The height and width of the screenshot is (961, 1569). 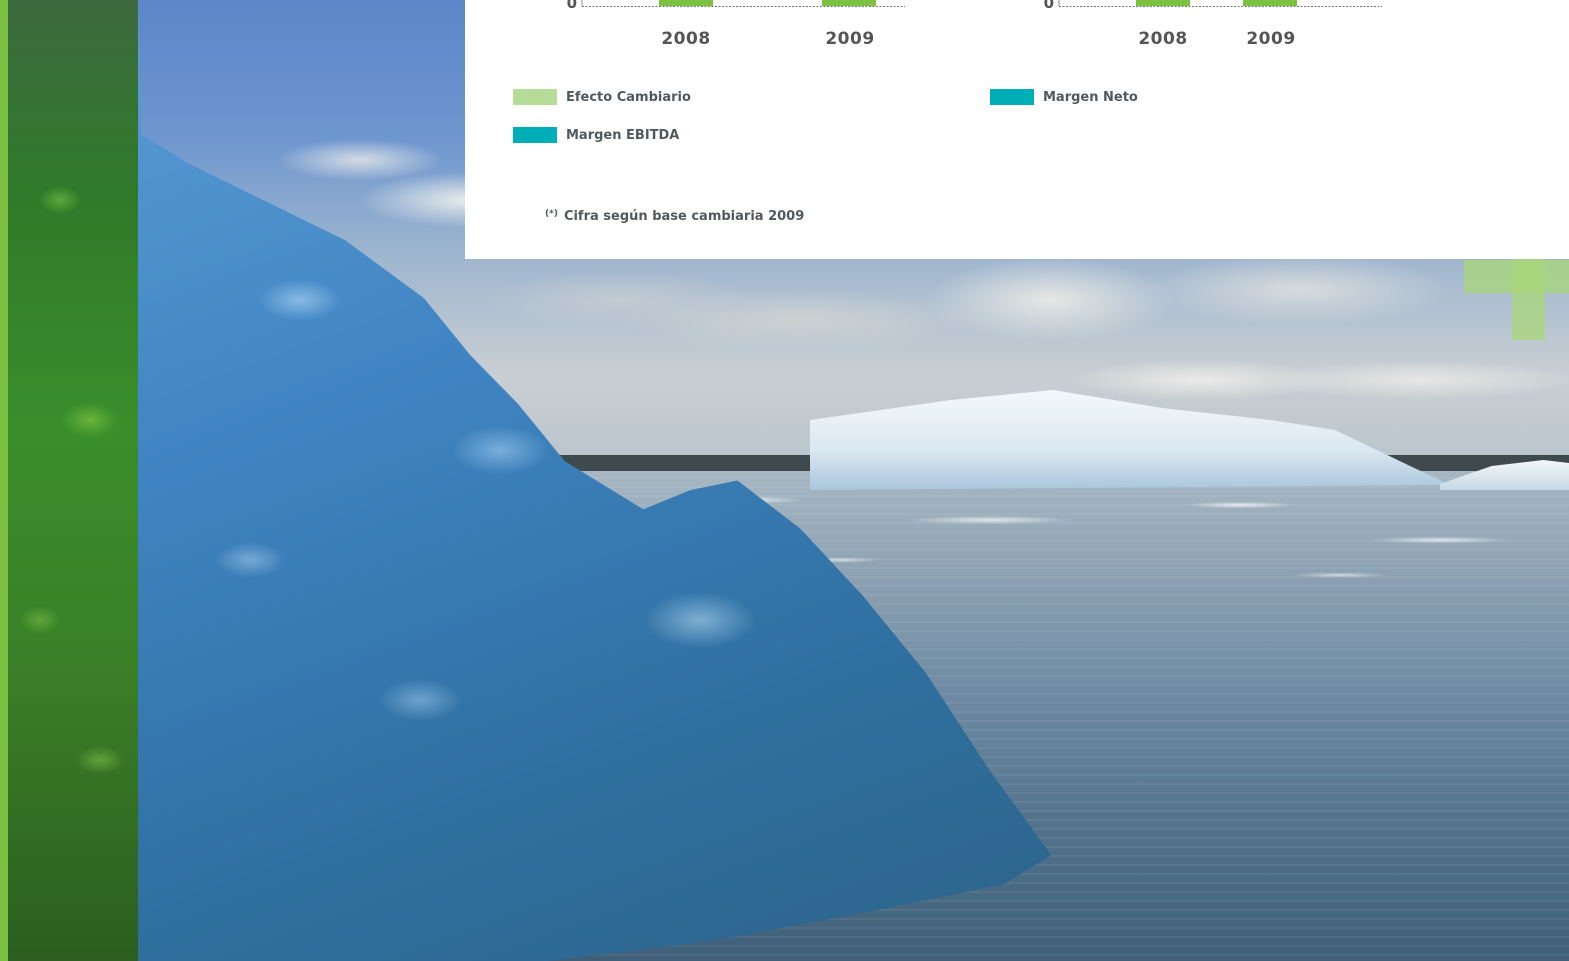 What do you see at coordinates (628, 97) in the screenshot?
I see `legend-label: Efecto Cambiario` at bounding box center [628, 97].